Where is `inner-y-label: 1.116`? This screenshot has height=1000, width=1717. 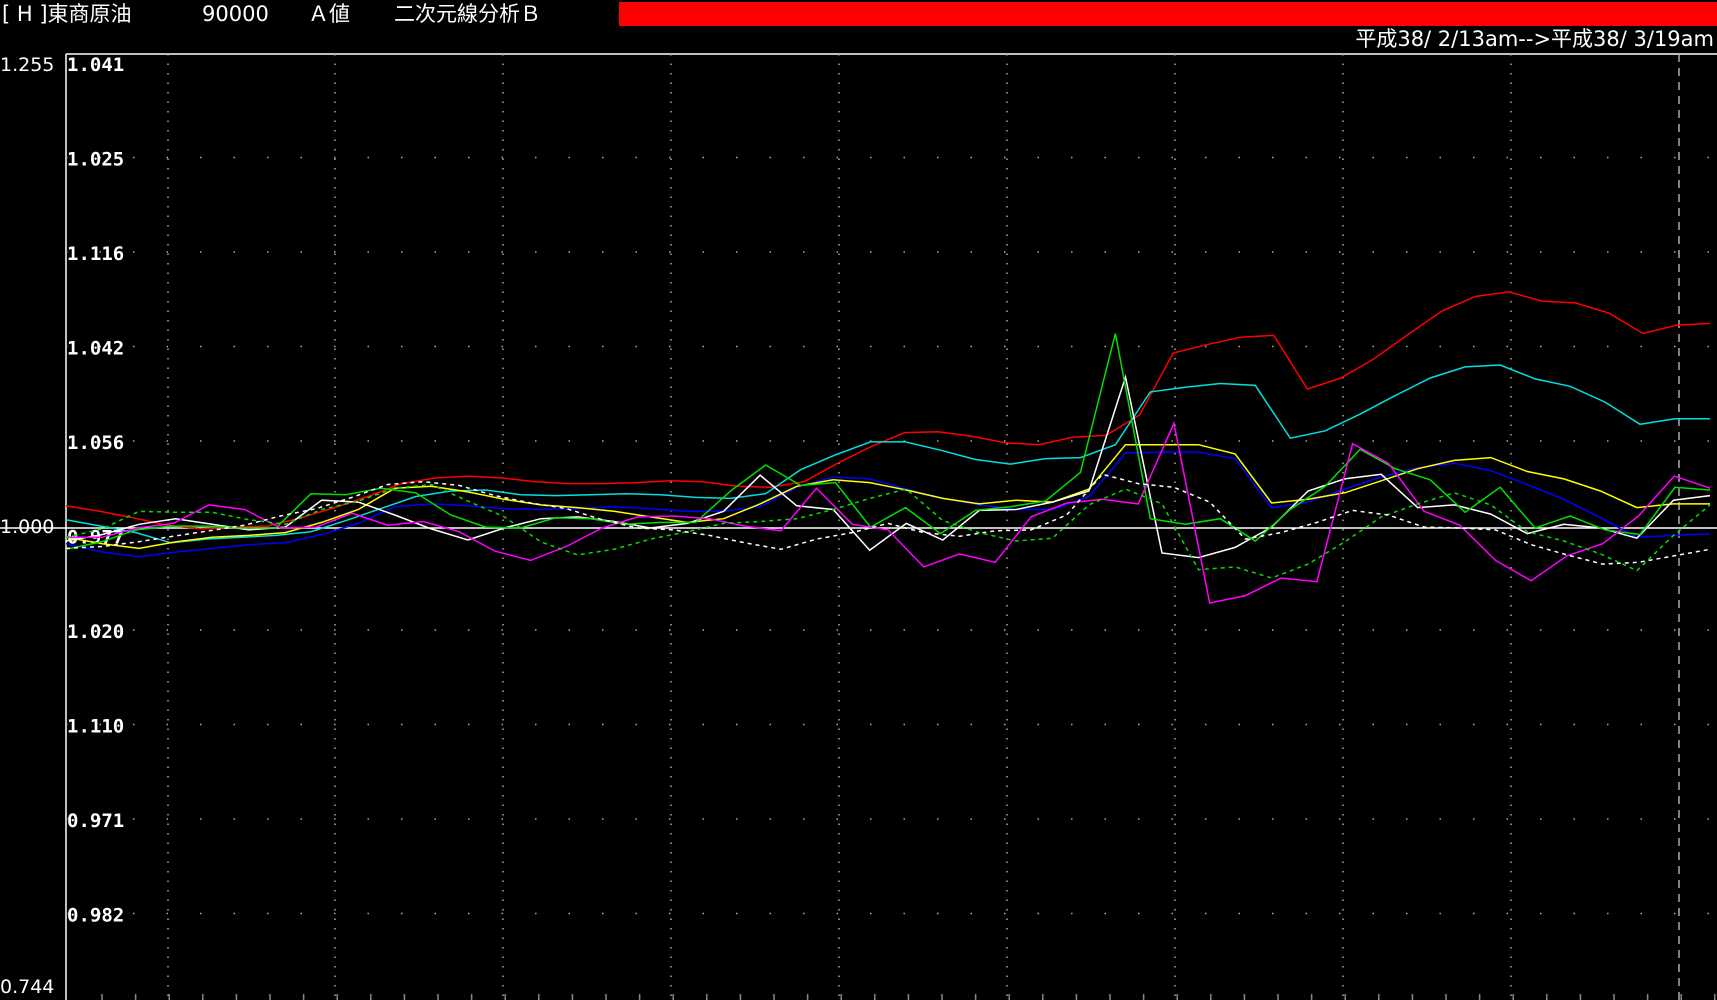 inner-y-label: 1.116 is located at coordinates (95, 254).